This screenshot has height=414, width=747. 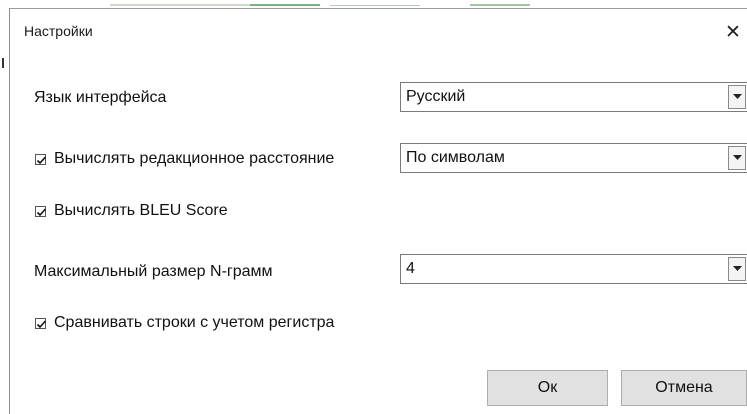 What do you see at coordinates (58, 31) in the screenshot?
I see `dialog-title: Настройки` at bounding box center [58, 31].